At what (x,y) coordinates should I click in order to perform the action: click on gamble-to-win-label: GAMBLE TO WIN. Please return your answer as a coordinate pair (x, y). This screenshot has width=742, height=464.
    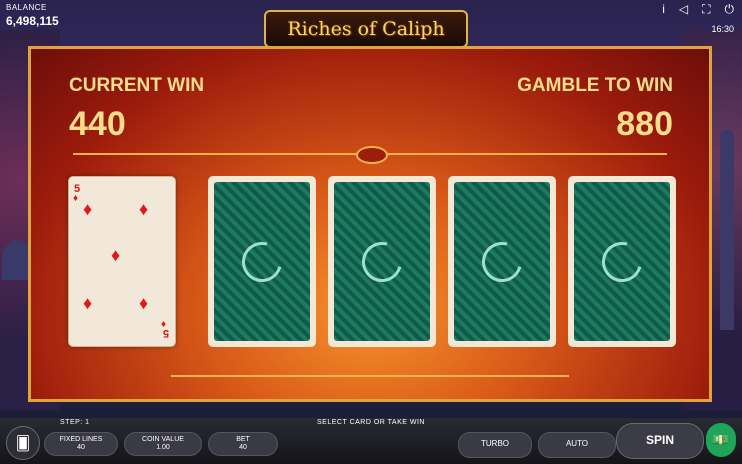
    Looking at the image, I should click on (595, 85).